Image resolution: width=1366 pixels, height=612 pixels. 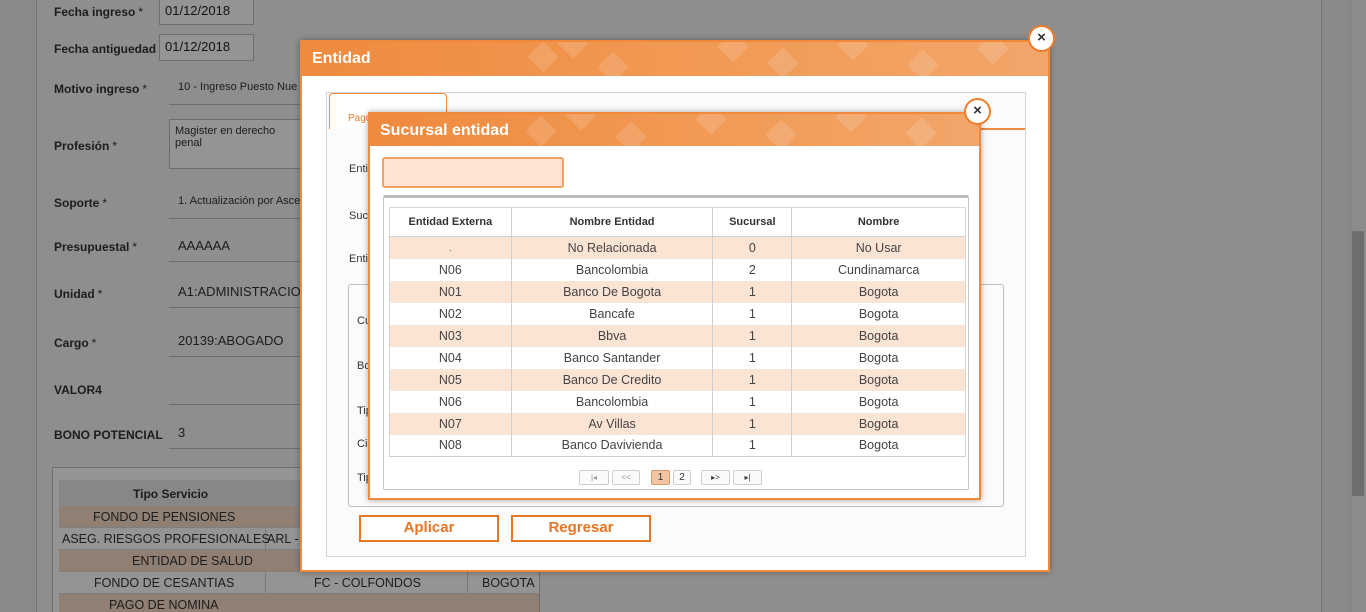 I want to click on table-row: N02 Bancafe 1 Bogota, so click(x=677, y=313).